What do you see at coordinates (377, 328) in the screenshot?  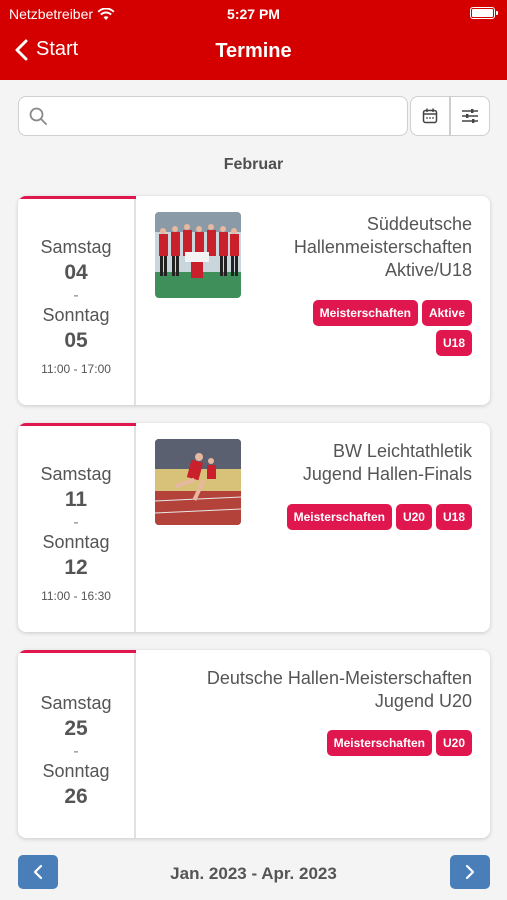 I see `event-tags: Meisterschaften Aktive U18` at bounding box center [377, 328].